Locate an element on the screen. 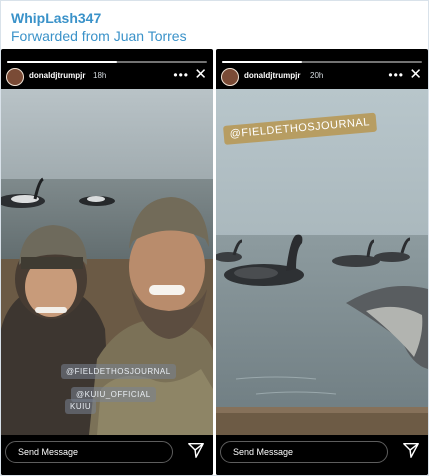 The image size is (429, 476). story-tag-1: @FIELDETHOSJOURNAL is located at coordinates (118, 371).